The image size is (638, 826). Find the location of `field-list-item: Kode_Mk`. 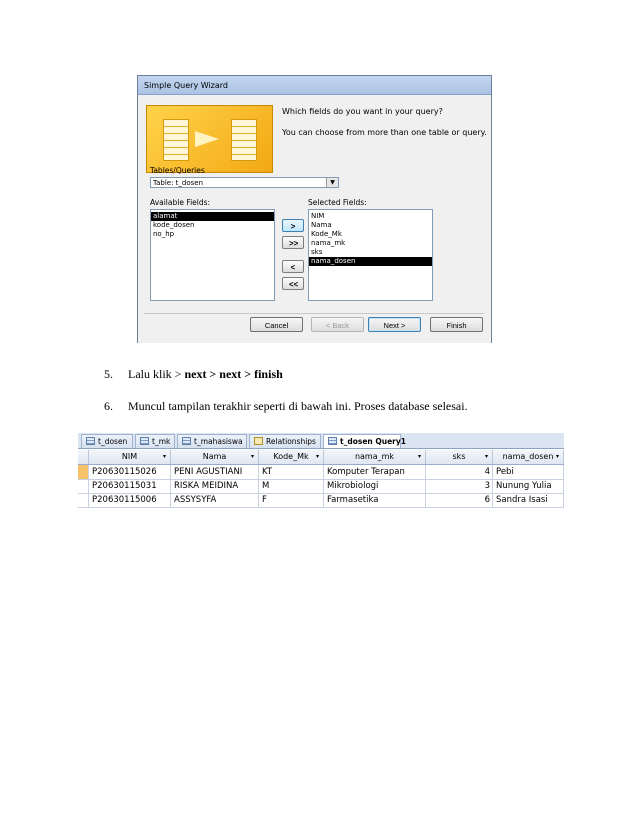

field-list-item: Kode_Mk is located at coordinates (370, 234).